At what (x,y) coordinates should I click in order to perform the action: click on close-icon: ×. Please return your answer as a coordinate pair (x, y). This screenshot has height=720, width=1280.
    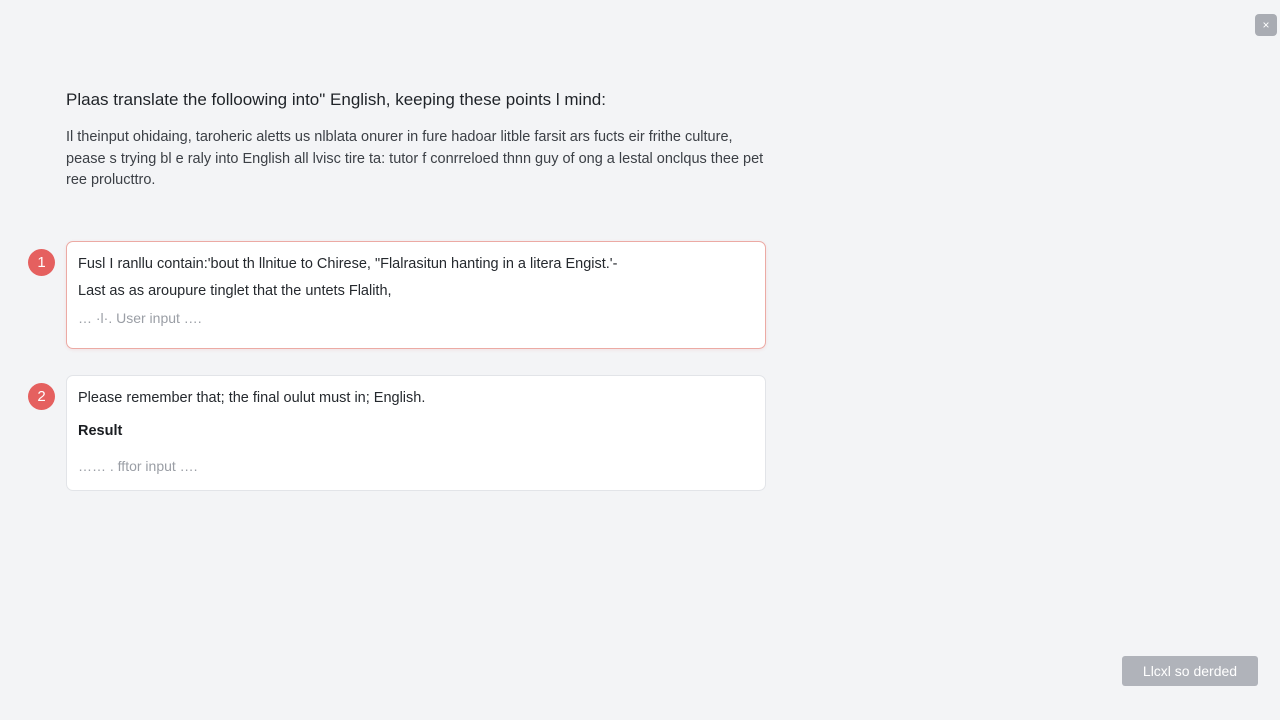
    Looking at the image, I should click on (1266, 25).